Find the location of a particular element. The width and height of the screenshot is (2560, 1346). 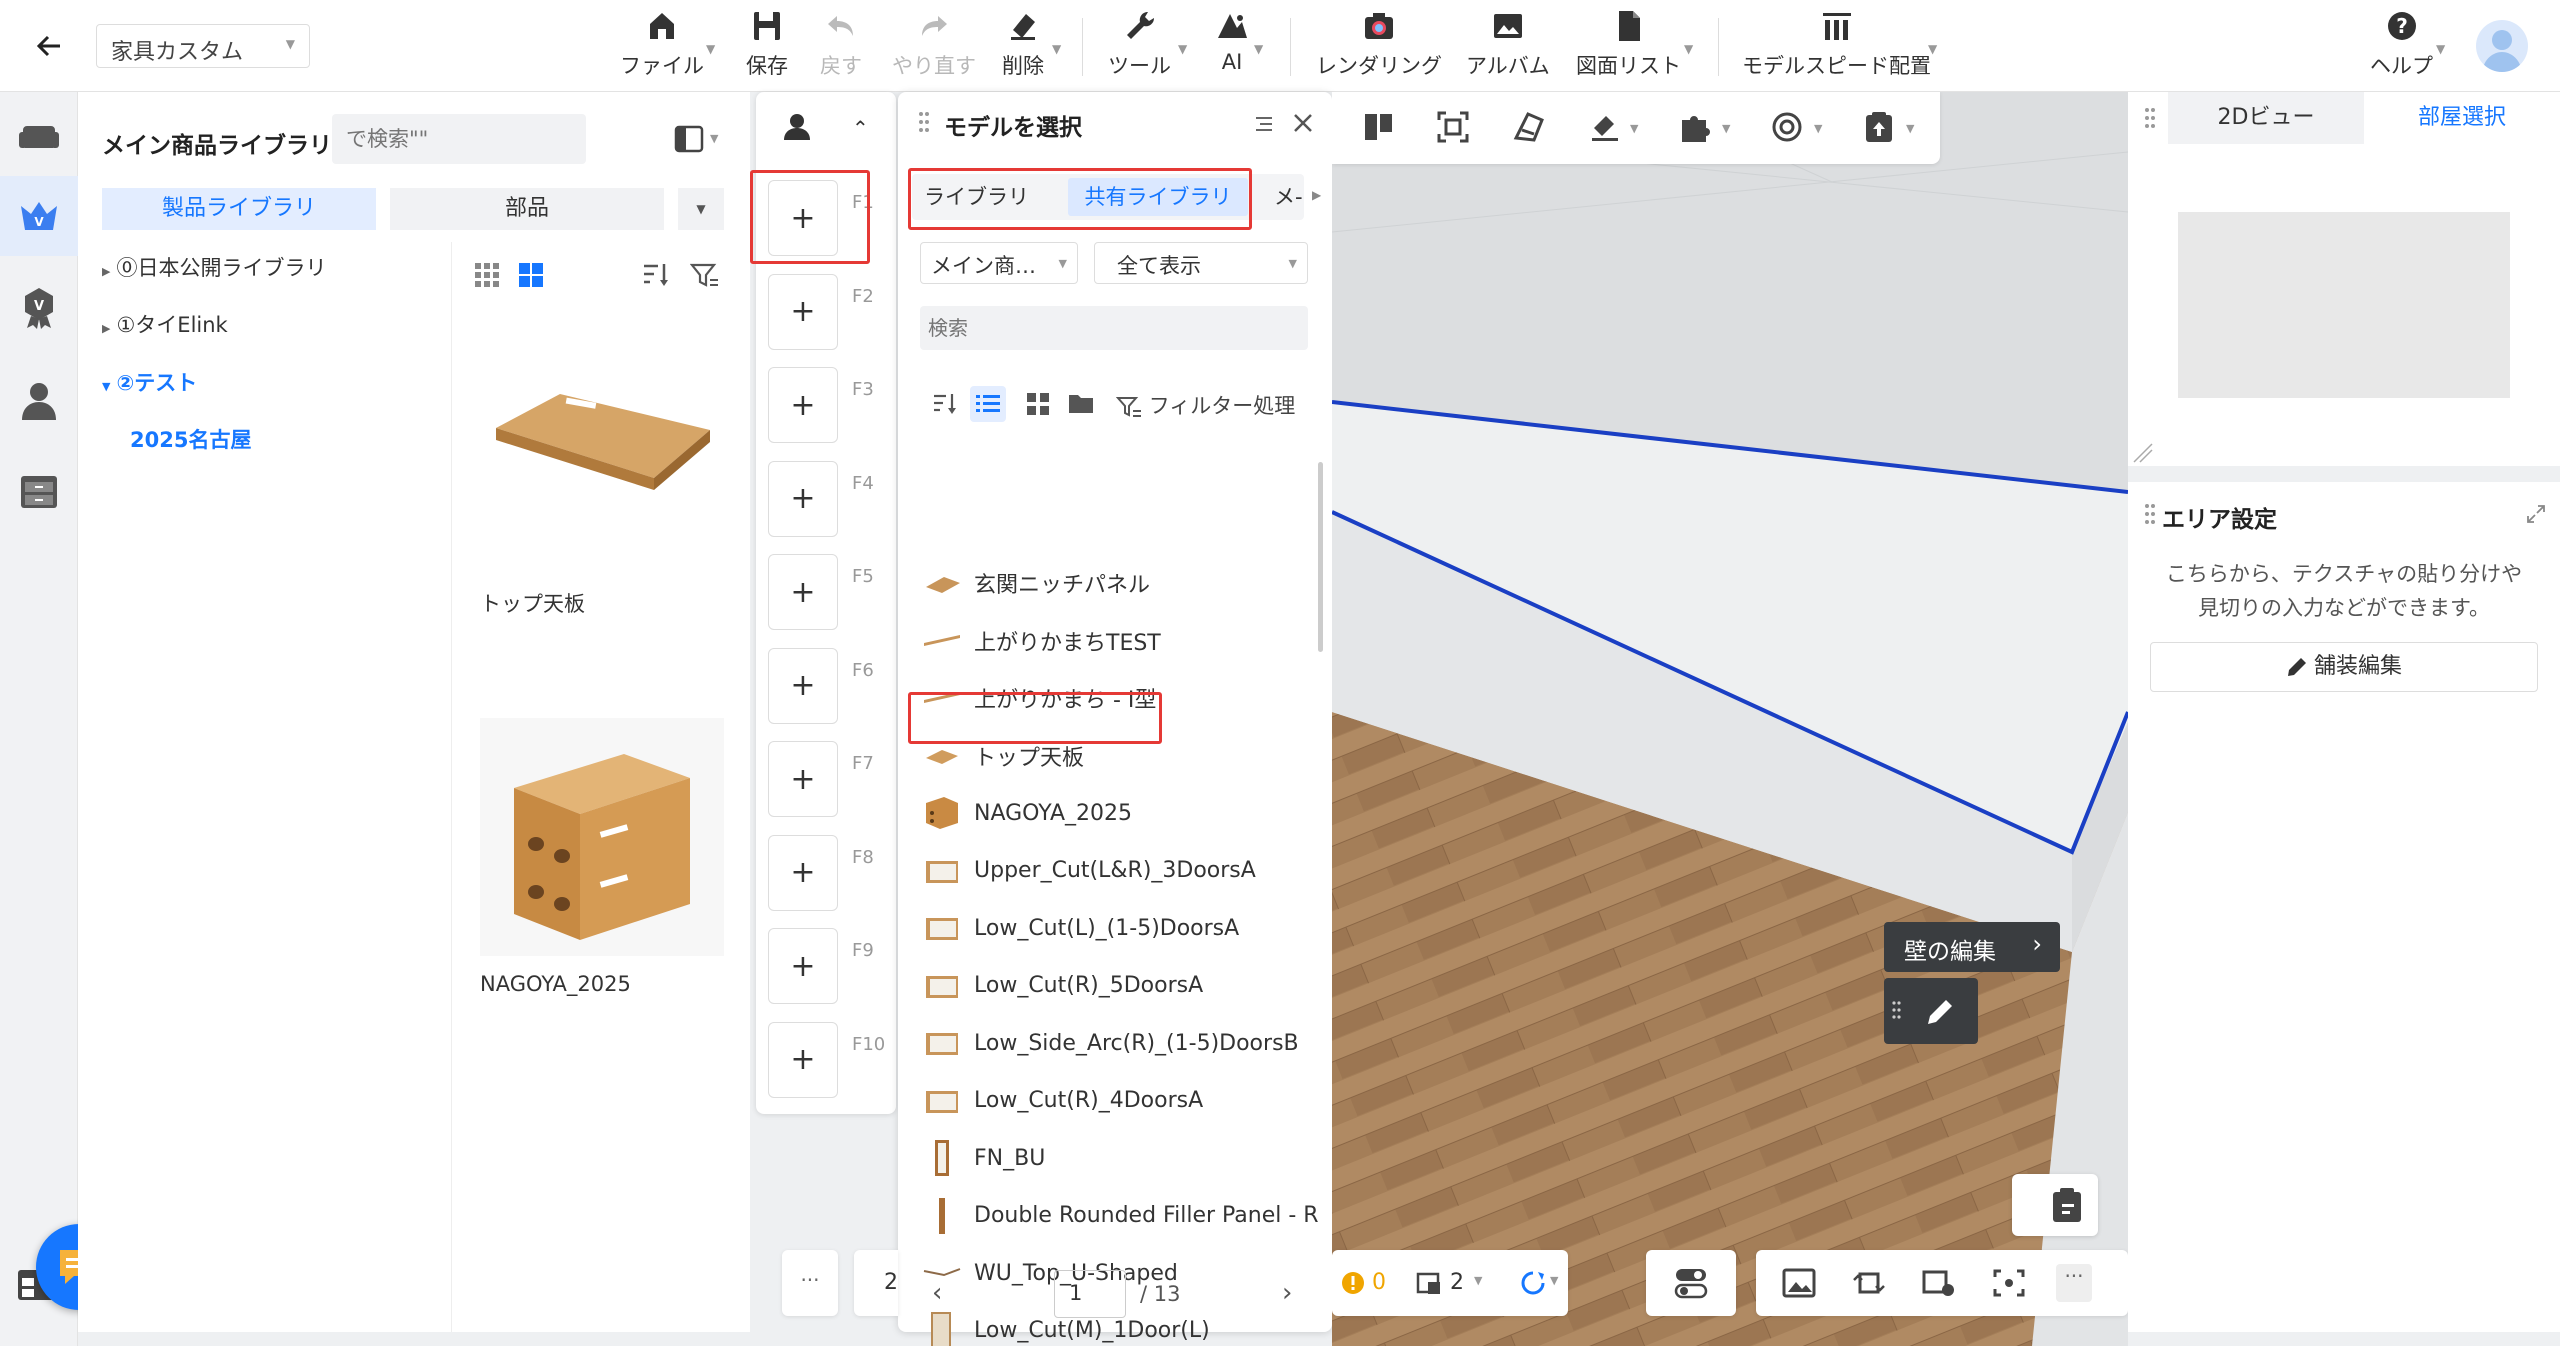

toggle-button is located at coordinates (1691, 1283).